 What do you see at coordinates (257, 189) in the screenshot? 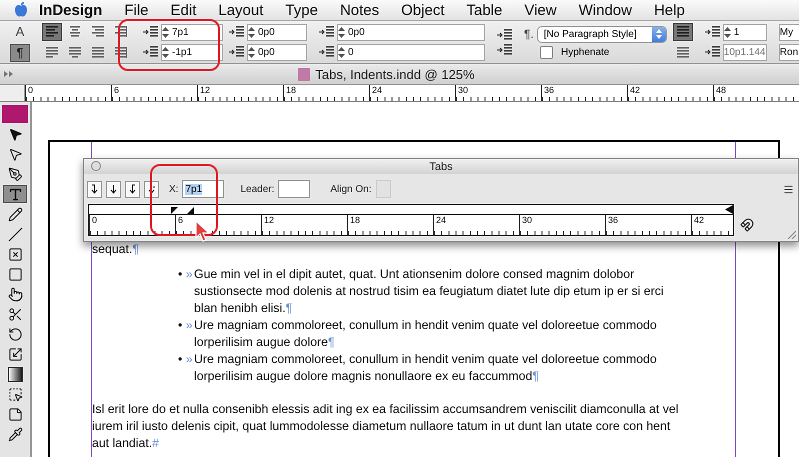
I see `leader-label: Leader:` at bounding box center [257, 189].